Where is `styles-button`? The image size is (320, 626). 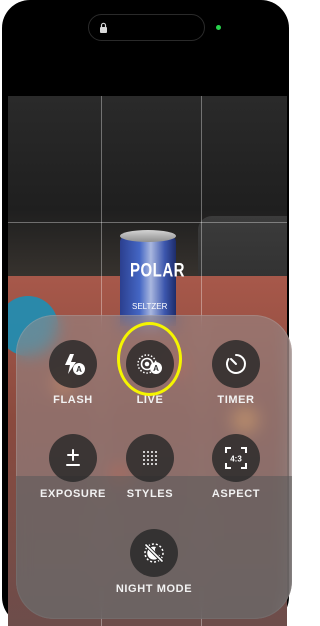 styles-button is located at coordinates (150, 458).